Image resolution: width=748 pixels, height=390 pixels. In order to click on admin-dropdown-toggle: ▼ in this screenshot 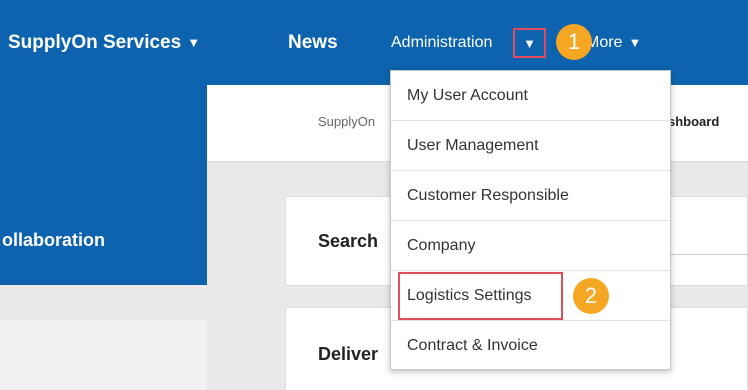, I will do `click(529, 43)`.